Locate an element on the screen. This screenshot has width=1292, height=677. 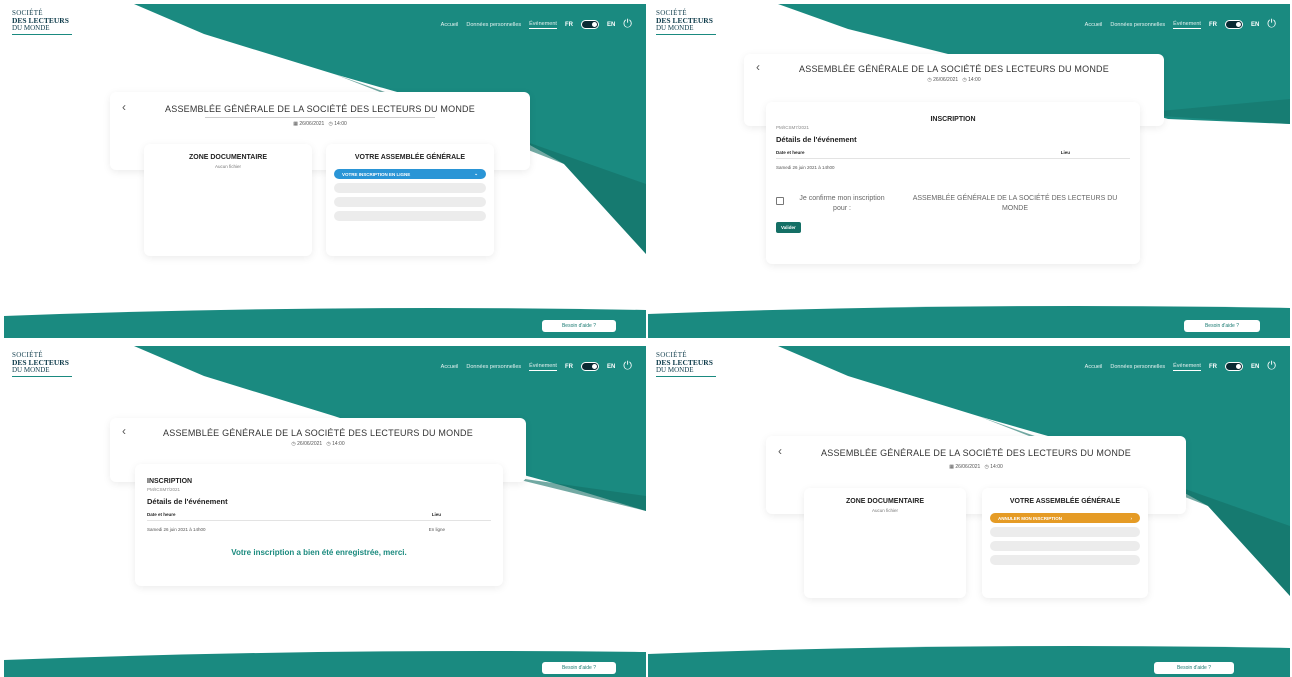
event-meta: ▦ 26/06/2021 ◷ 14:00 is located at coordinates (320, 124).